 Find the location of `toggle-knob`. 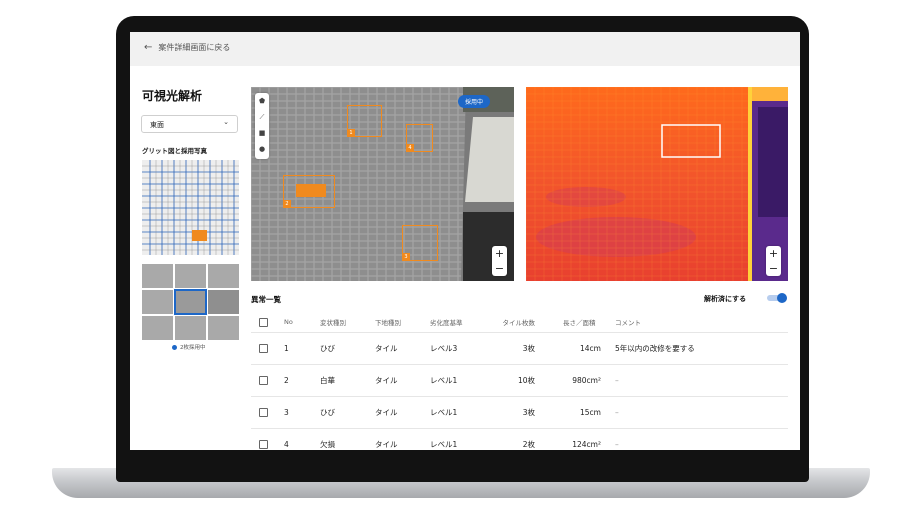

toggle-knob is located at coordinates (782, 298).